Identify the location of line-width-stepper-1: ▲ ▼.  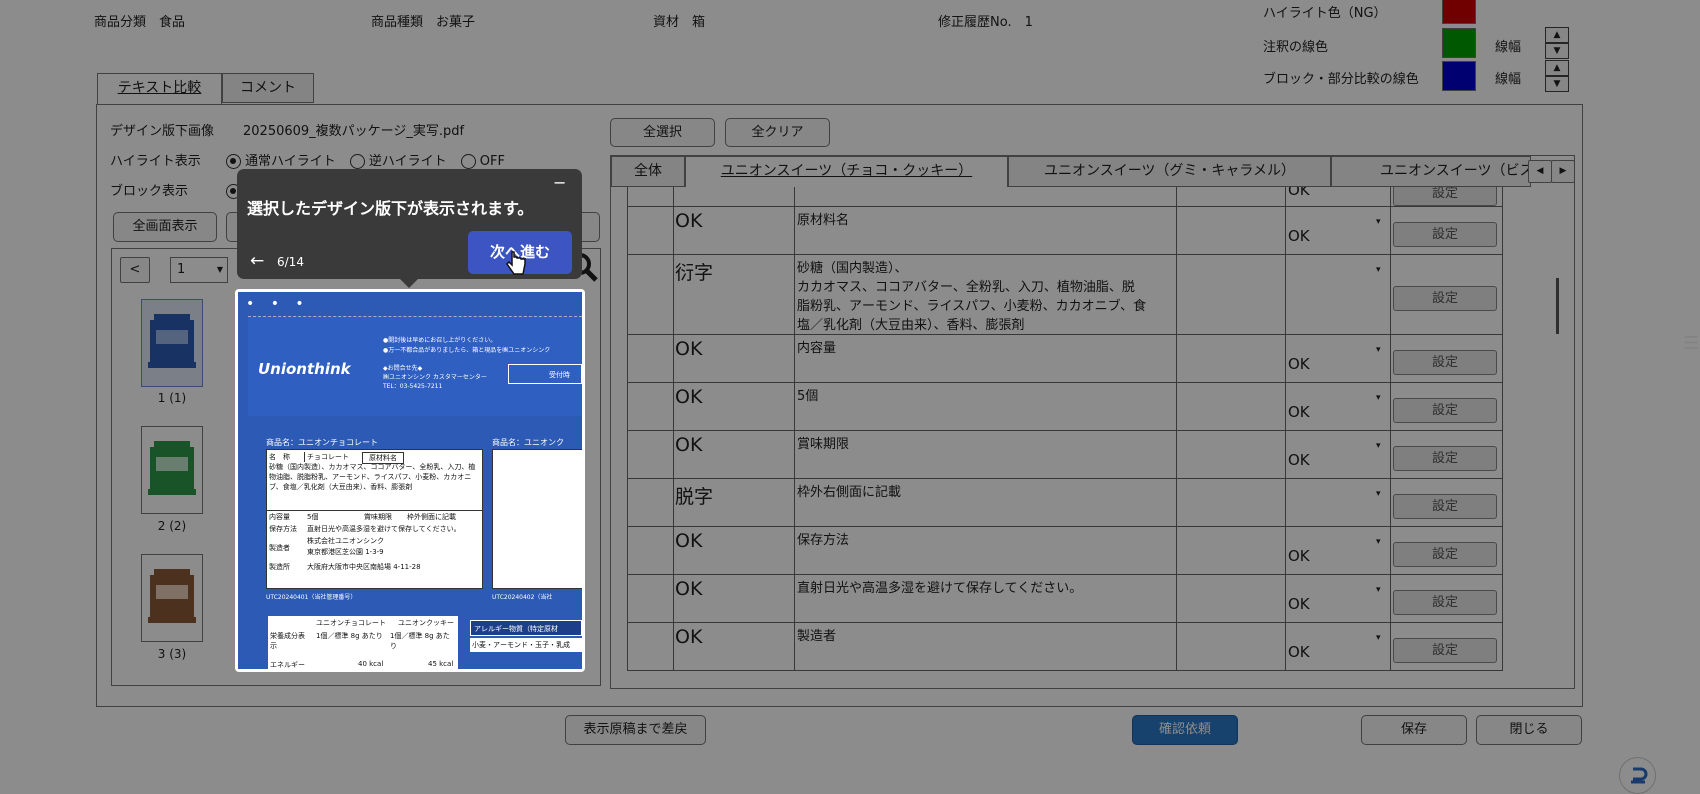
(1557, 43).